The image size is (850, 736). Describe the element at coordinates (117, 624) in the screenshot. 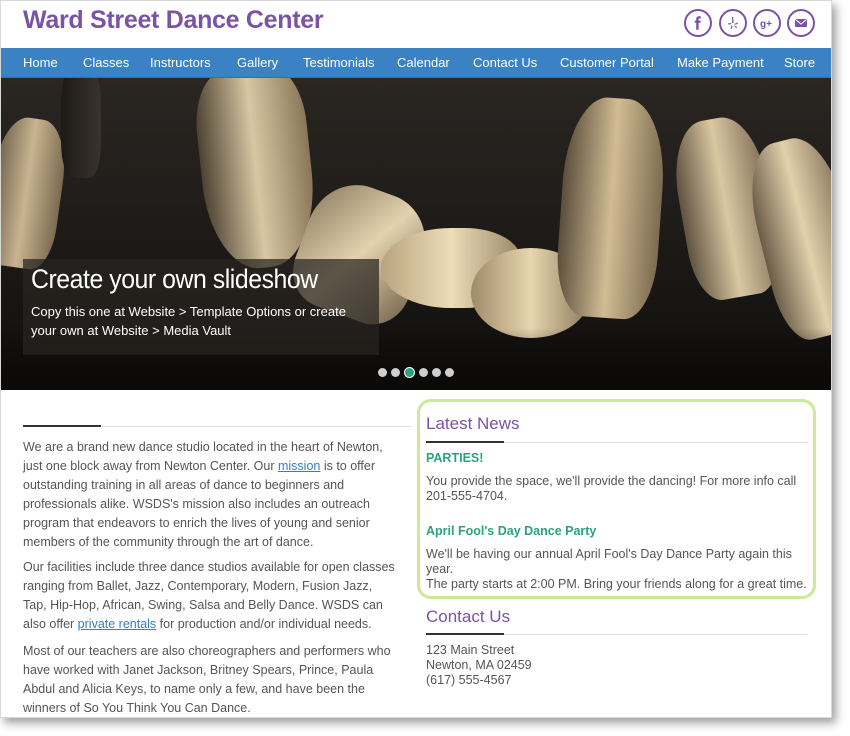

I see `private-rentals-link: private rentals` at that location.